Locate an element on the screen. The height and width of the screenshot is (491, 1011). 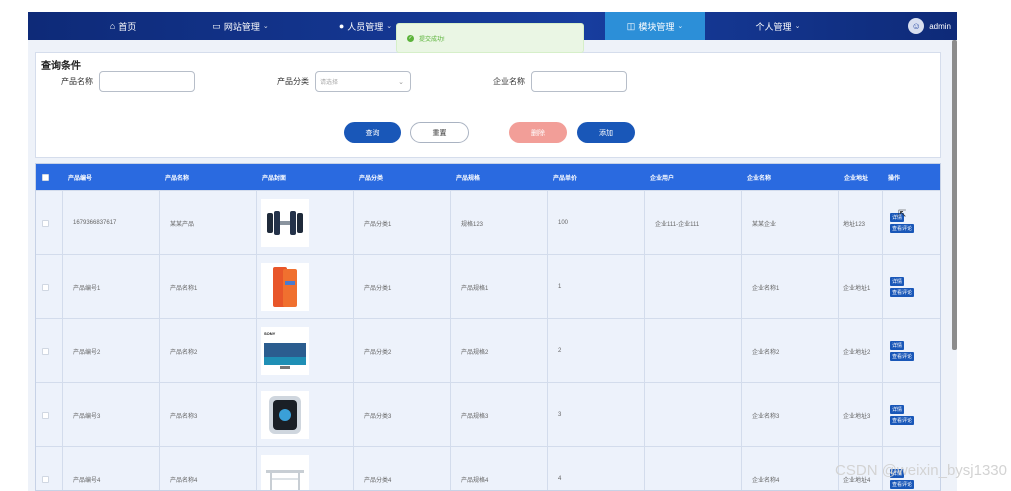
cell-address: 企业地址2 is located at coordinates (860, 351).